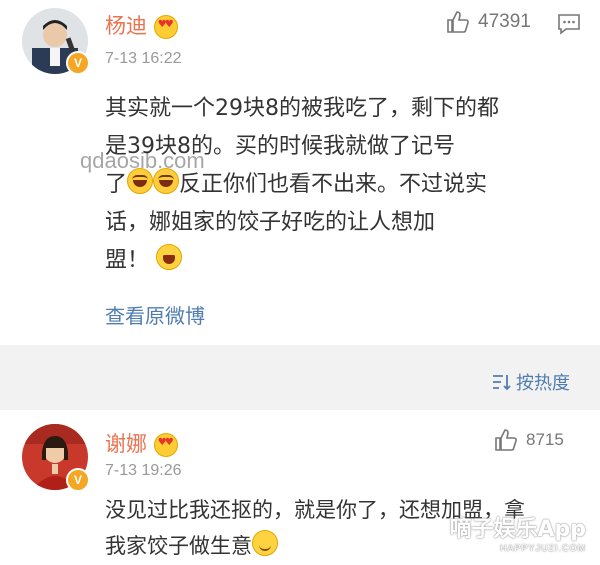 The image size is (600, 565). I want to click on sort-icon, so click(502, 383).